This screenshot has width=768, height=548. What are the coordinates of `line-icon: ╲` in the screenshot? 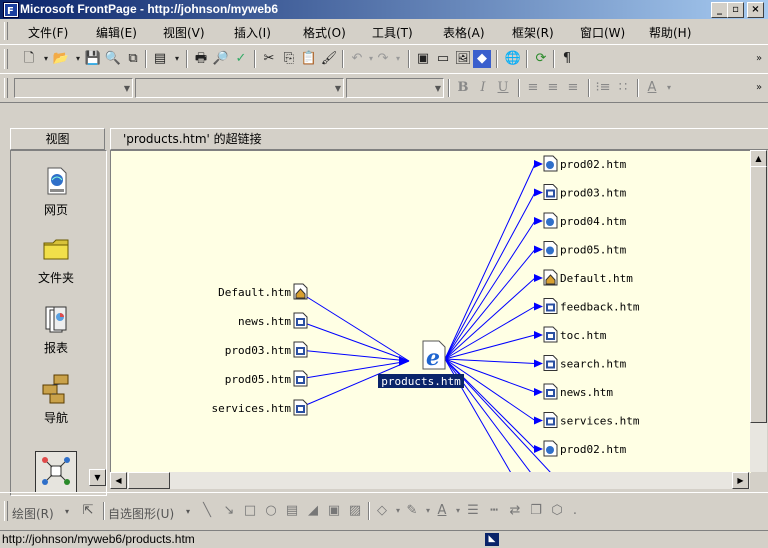 It's located at (207, 511).